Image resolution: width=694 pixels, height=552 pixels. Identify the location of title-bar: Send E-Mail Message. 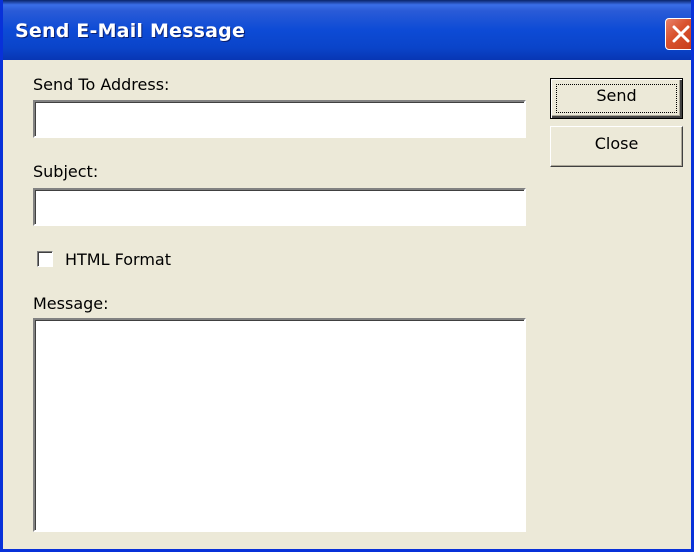
(347, 30).